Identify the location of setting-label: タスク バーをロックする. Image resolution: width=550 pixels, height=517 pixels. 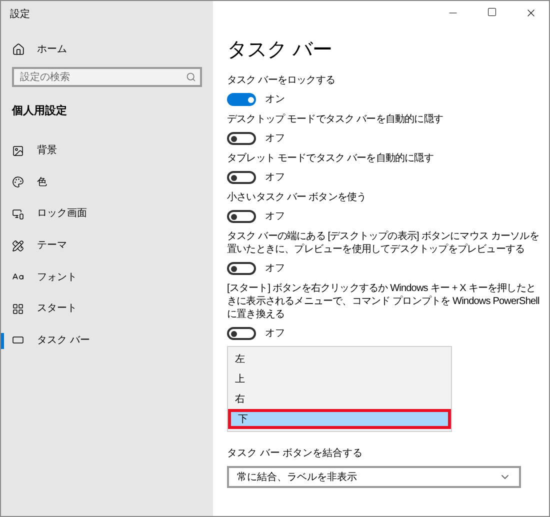
(281, 80).